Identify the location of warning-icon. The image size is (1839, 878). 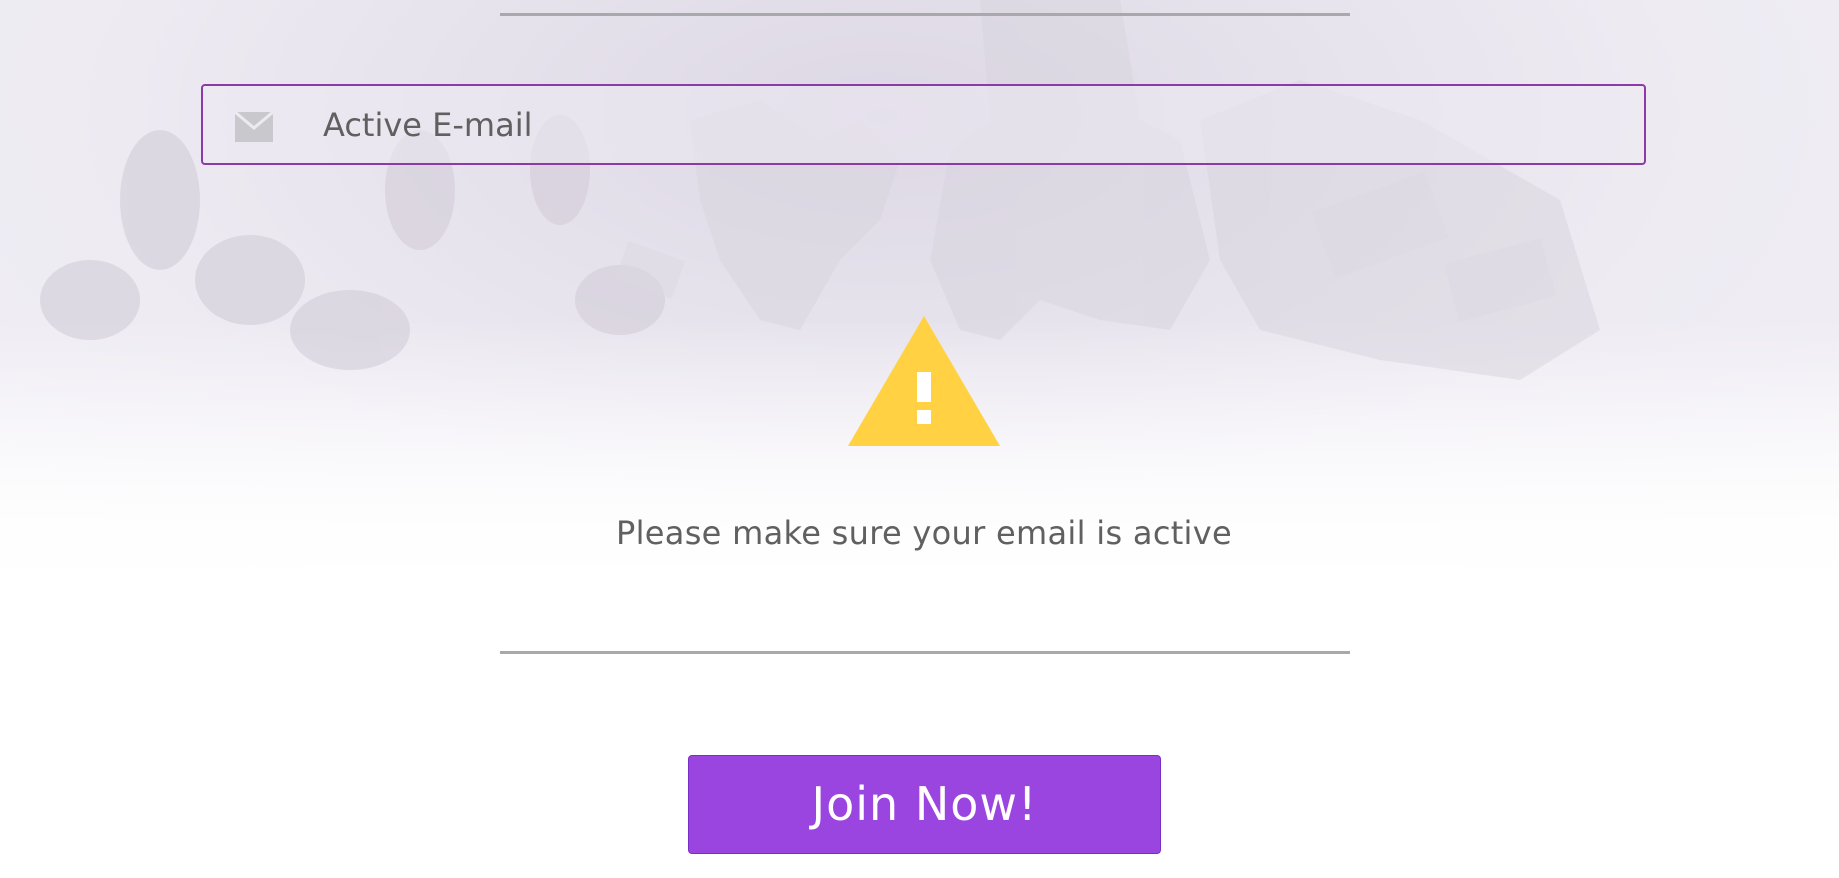
(924, 381).